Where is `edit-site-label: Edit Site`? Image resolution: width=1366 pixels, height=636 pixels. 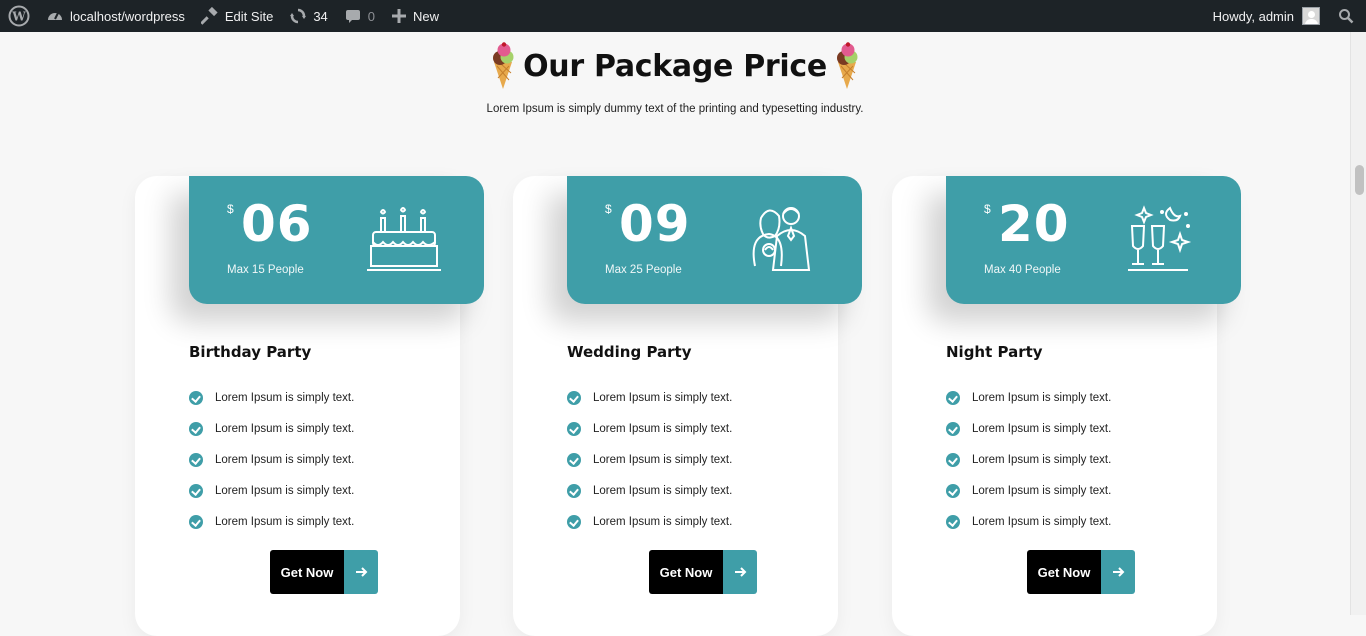
edit-site-label: Edit Site is located at coordinates (249, 16).